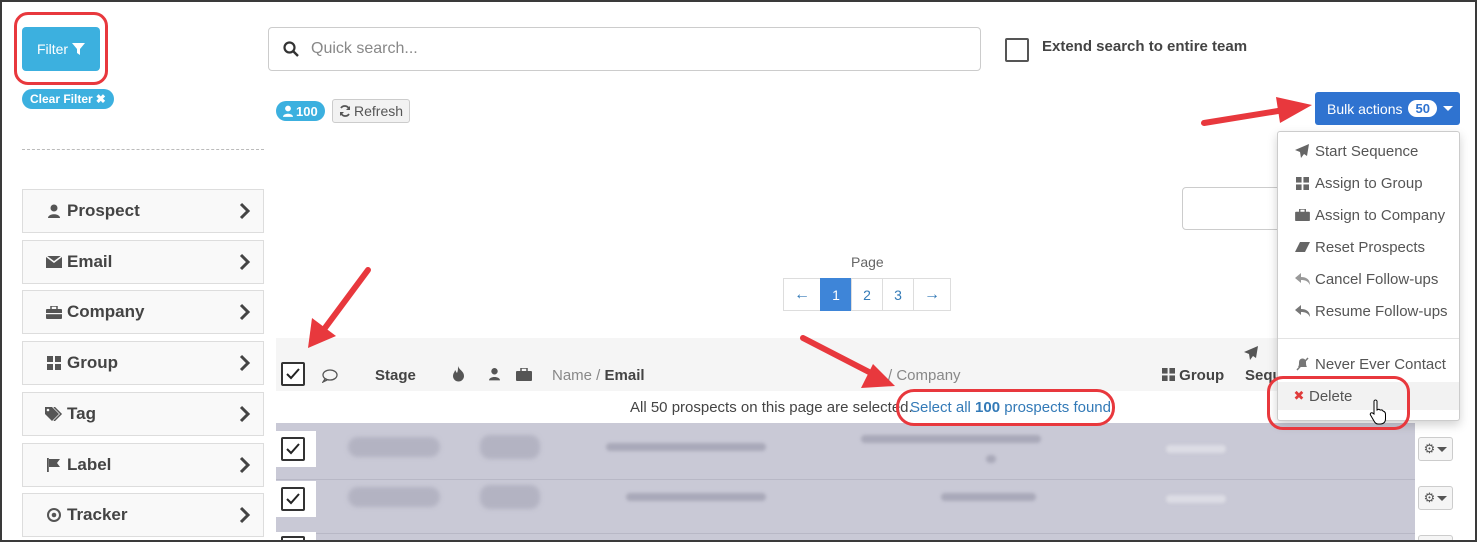 The height and width of the screenshot is (542, 1477). What do you see at coordinates (68, 99) in the screenshot?
I see `clear-filter-button: Clear Filter ✖` at bounding box center [68, 99].